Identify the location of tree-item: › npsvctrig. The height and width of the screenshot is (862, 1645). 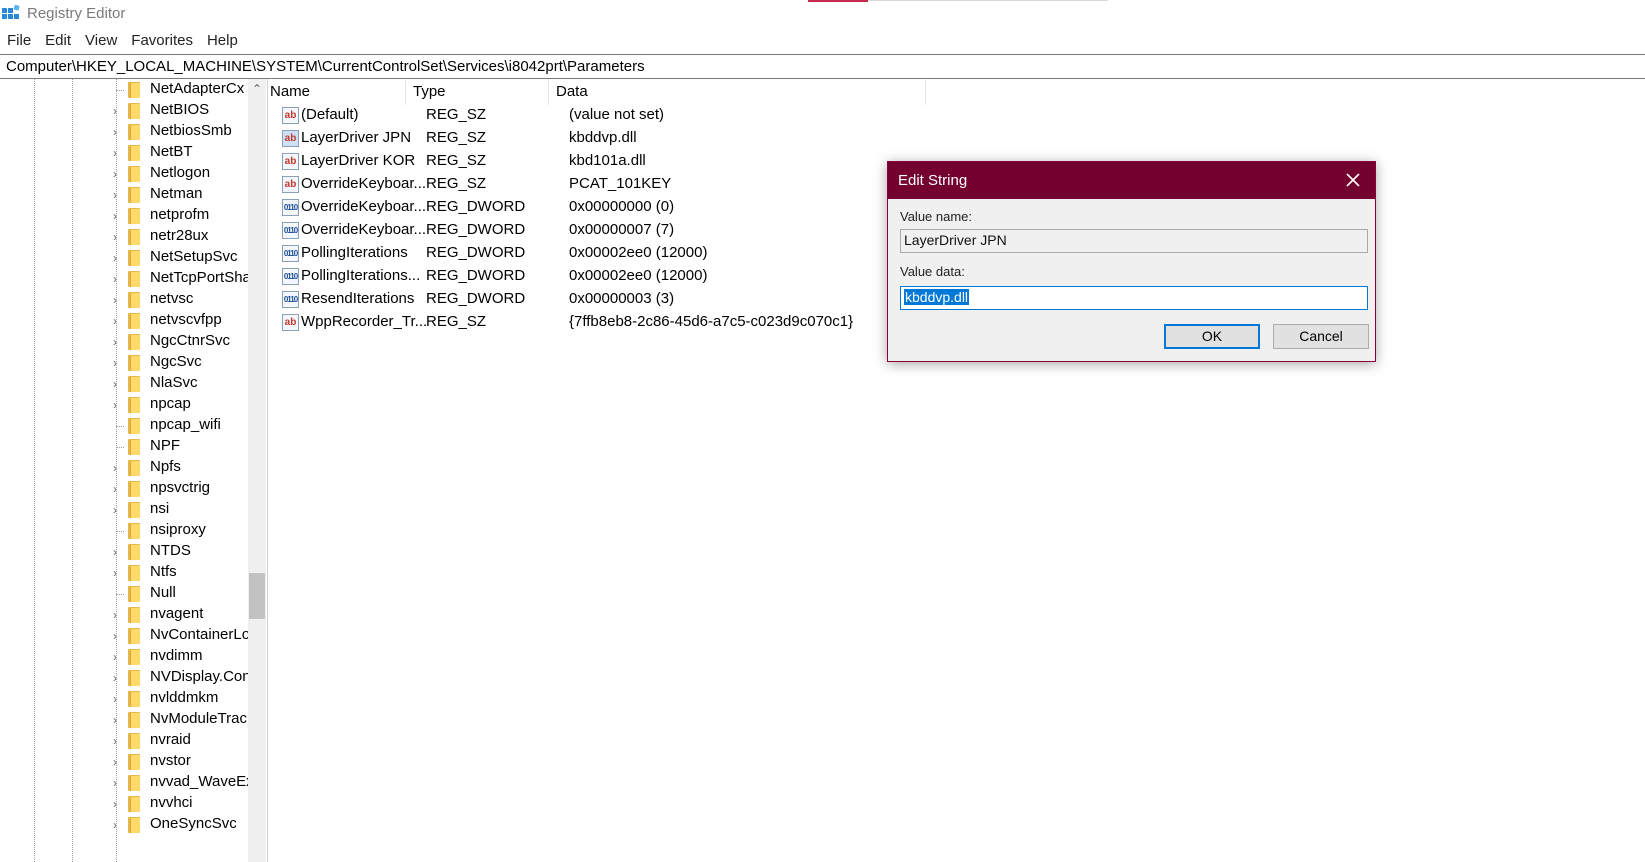
(124, 489).